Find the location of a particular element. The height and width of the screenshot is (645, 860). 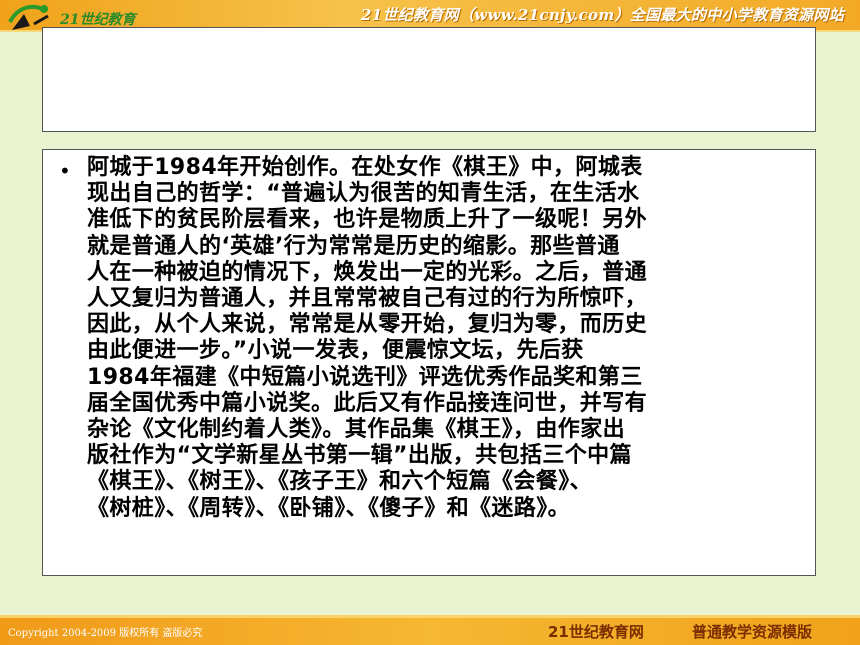

copyright-text: Copyright 2004-2009 版权所有 盗版必究 is located at coordinates (105, 633).